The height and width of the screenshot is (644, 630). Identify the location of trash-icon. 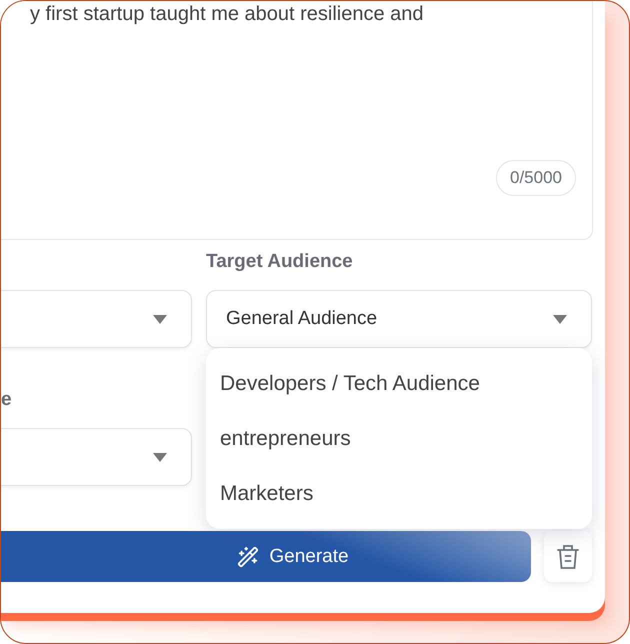
(568, 557).